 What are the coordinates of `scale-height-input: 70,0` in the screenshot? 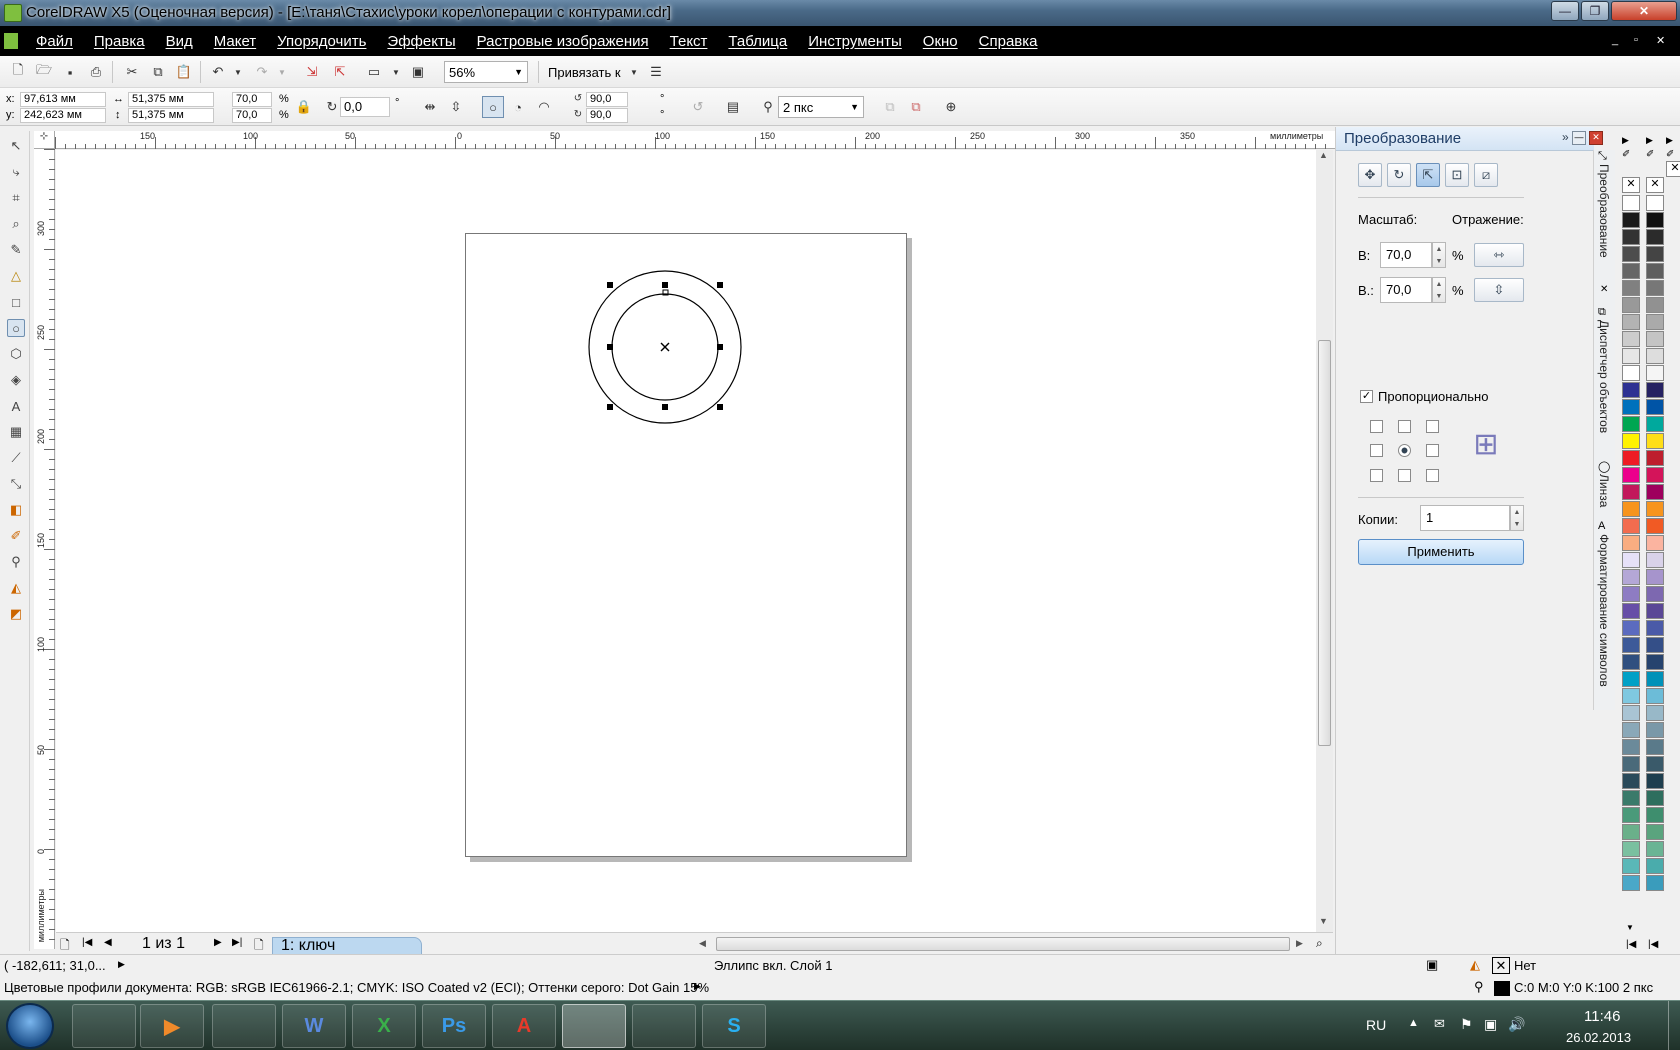 It's located at (1406, 290).